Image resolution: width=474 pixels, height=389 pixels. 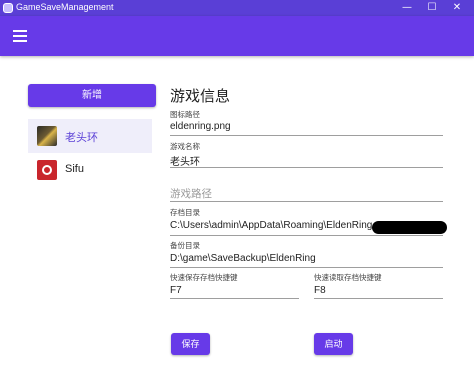 I want to click on game-list-item-label: Sifu, so click(x=74, y=169).